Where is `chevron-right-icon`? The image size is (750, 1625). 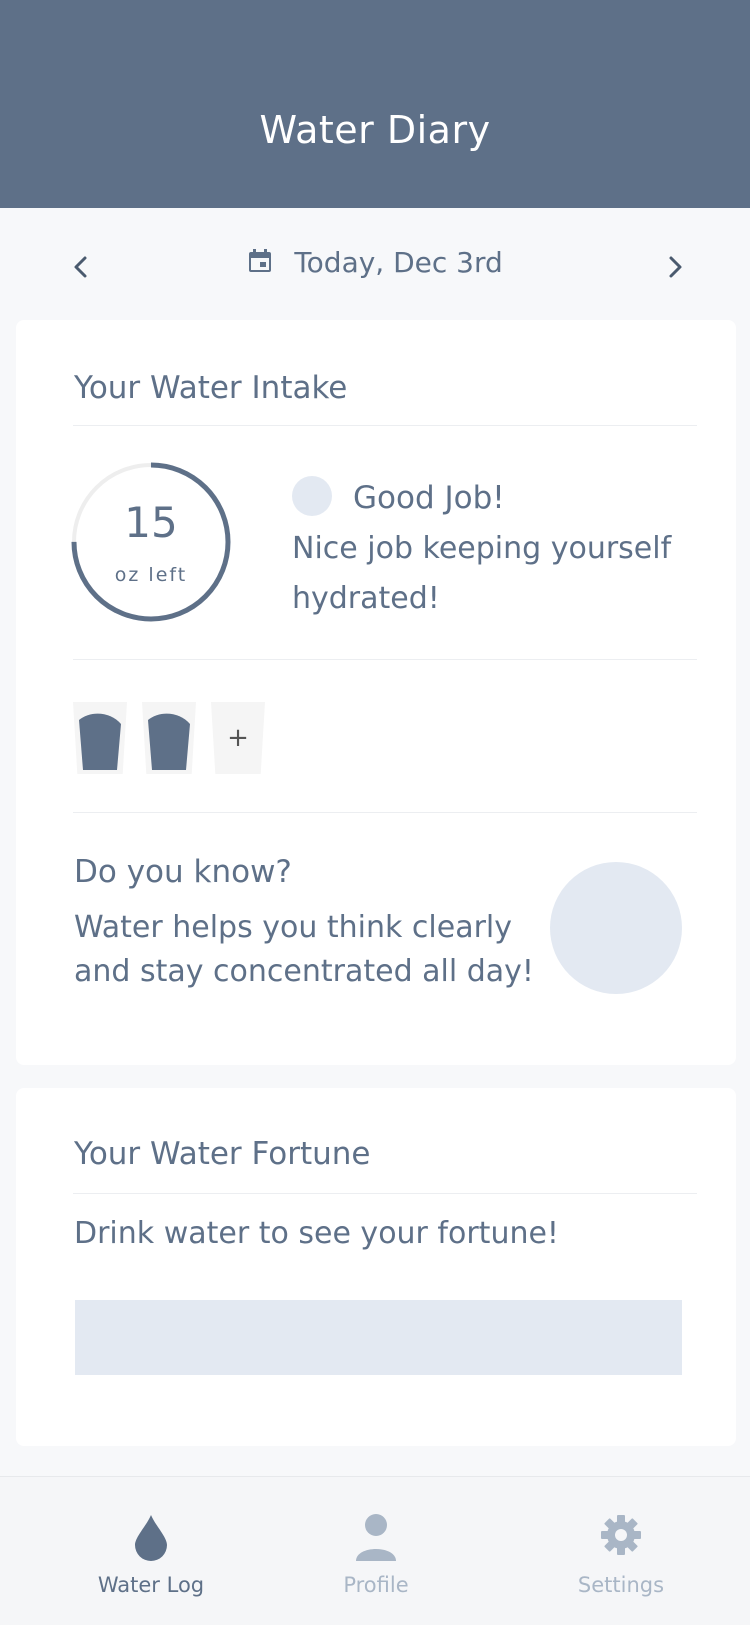
chevron-right-icon is located at coordinates (675, 267).